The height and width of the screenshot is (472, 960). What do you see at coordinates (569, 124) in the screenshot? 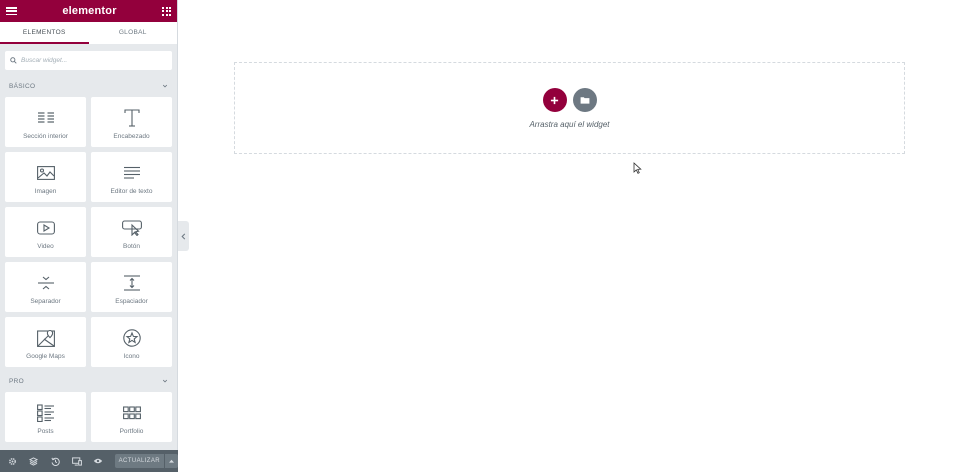
I see `dropzone-text: Arrastra aquí el widget` at bounding box center [569, 124].